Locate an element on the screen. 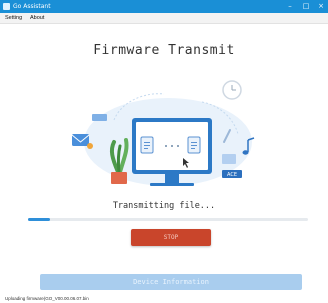 This screenshot has height=303, width=328. stop-button: STOP is located at coordinates (171, 237).